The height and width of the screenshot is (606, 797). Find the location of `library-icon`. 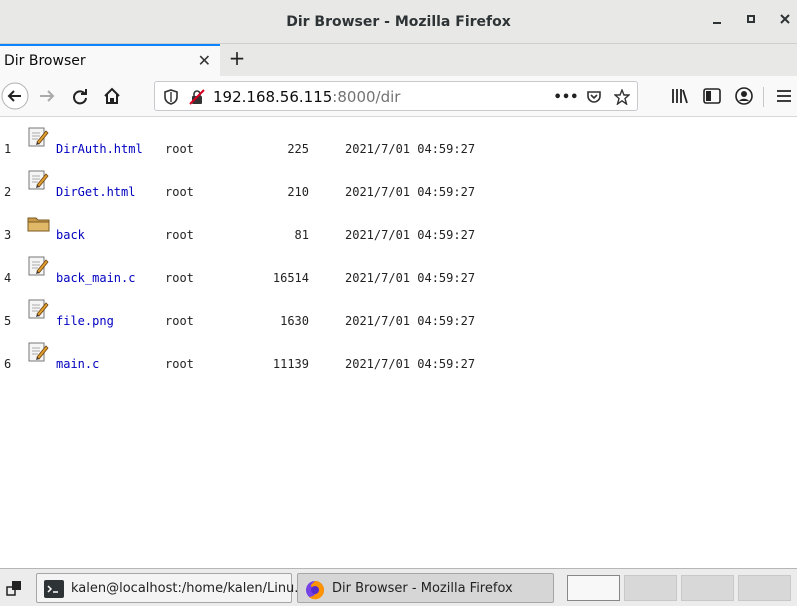

library-icon is located at coordinates (680, 96).